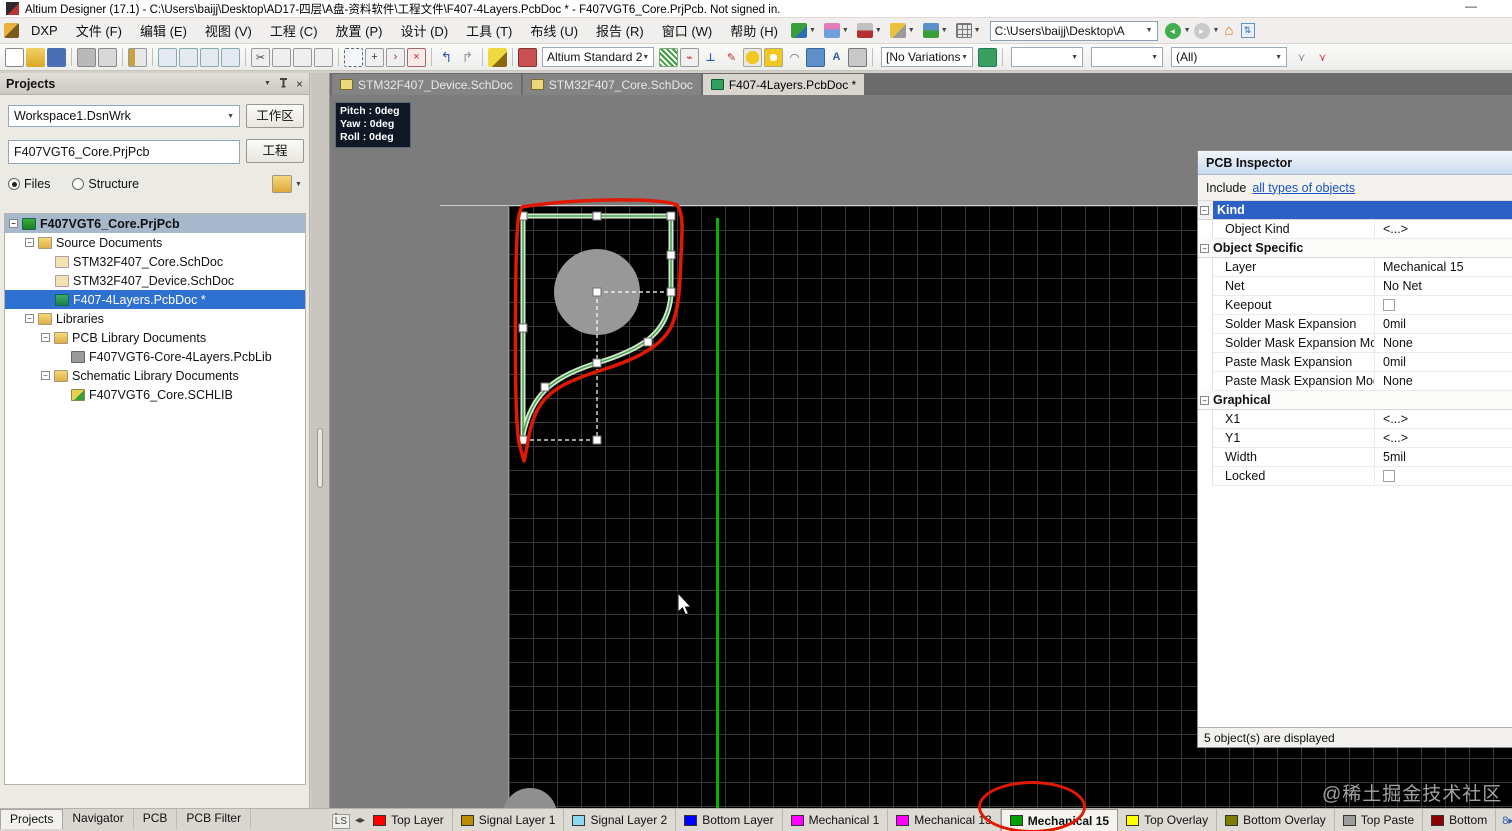  Describe the element at coordinates (710, 57) in the screenshot. I see `place-string-tool-button: ⊥` at that location.